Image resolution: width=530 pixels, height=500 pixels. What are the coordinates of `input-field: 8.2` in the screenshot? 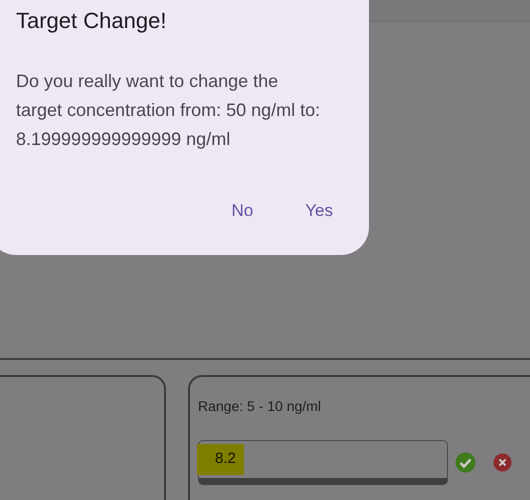 It's located at (323, 462).